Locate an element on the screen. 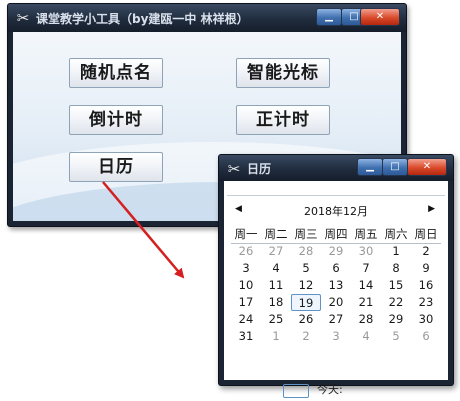 Image resolution: width=460 pixels, height=401 pixels. calendar-day: 20 is located at coordinates (336, 302).